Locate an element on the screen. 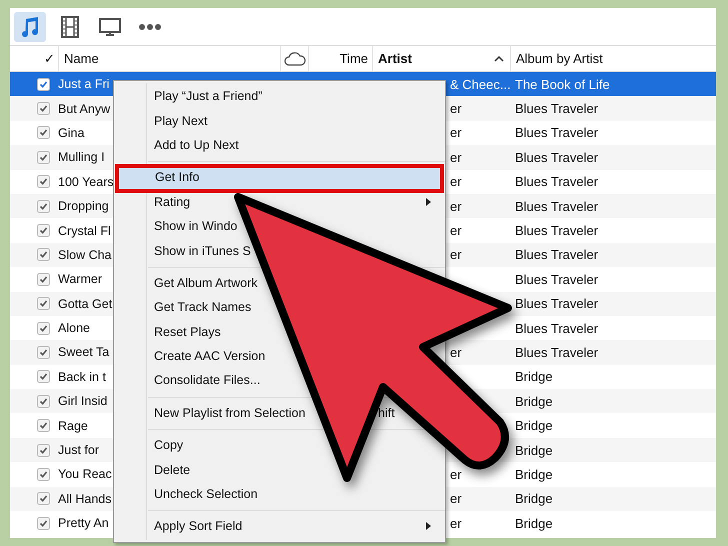  track-name: Mulling I is located at coordinates (81, 157).